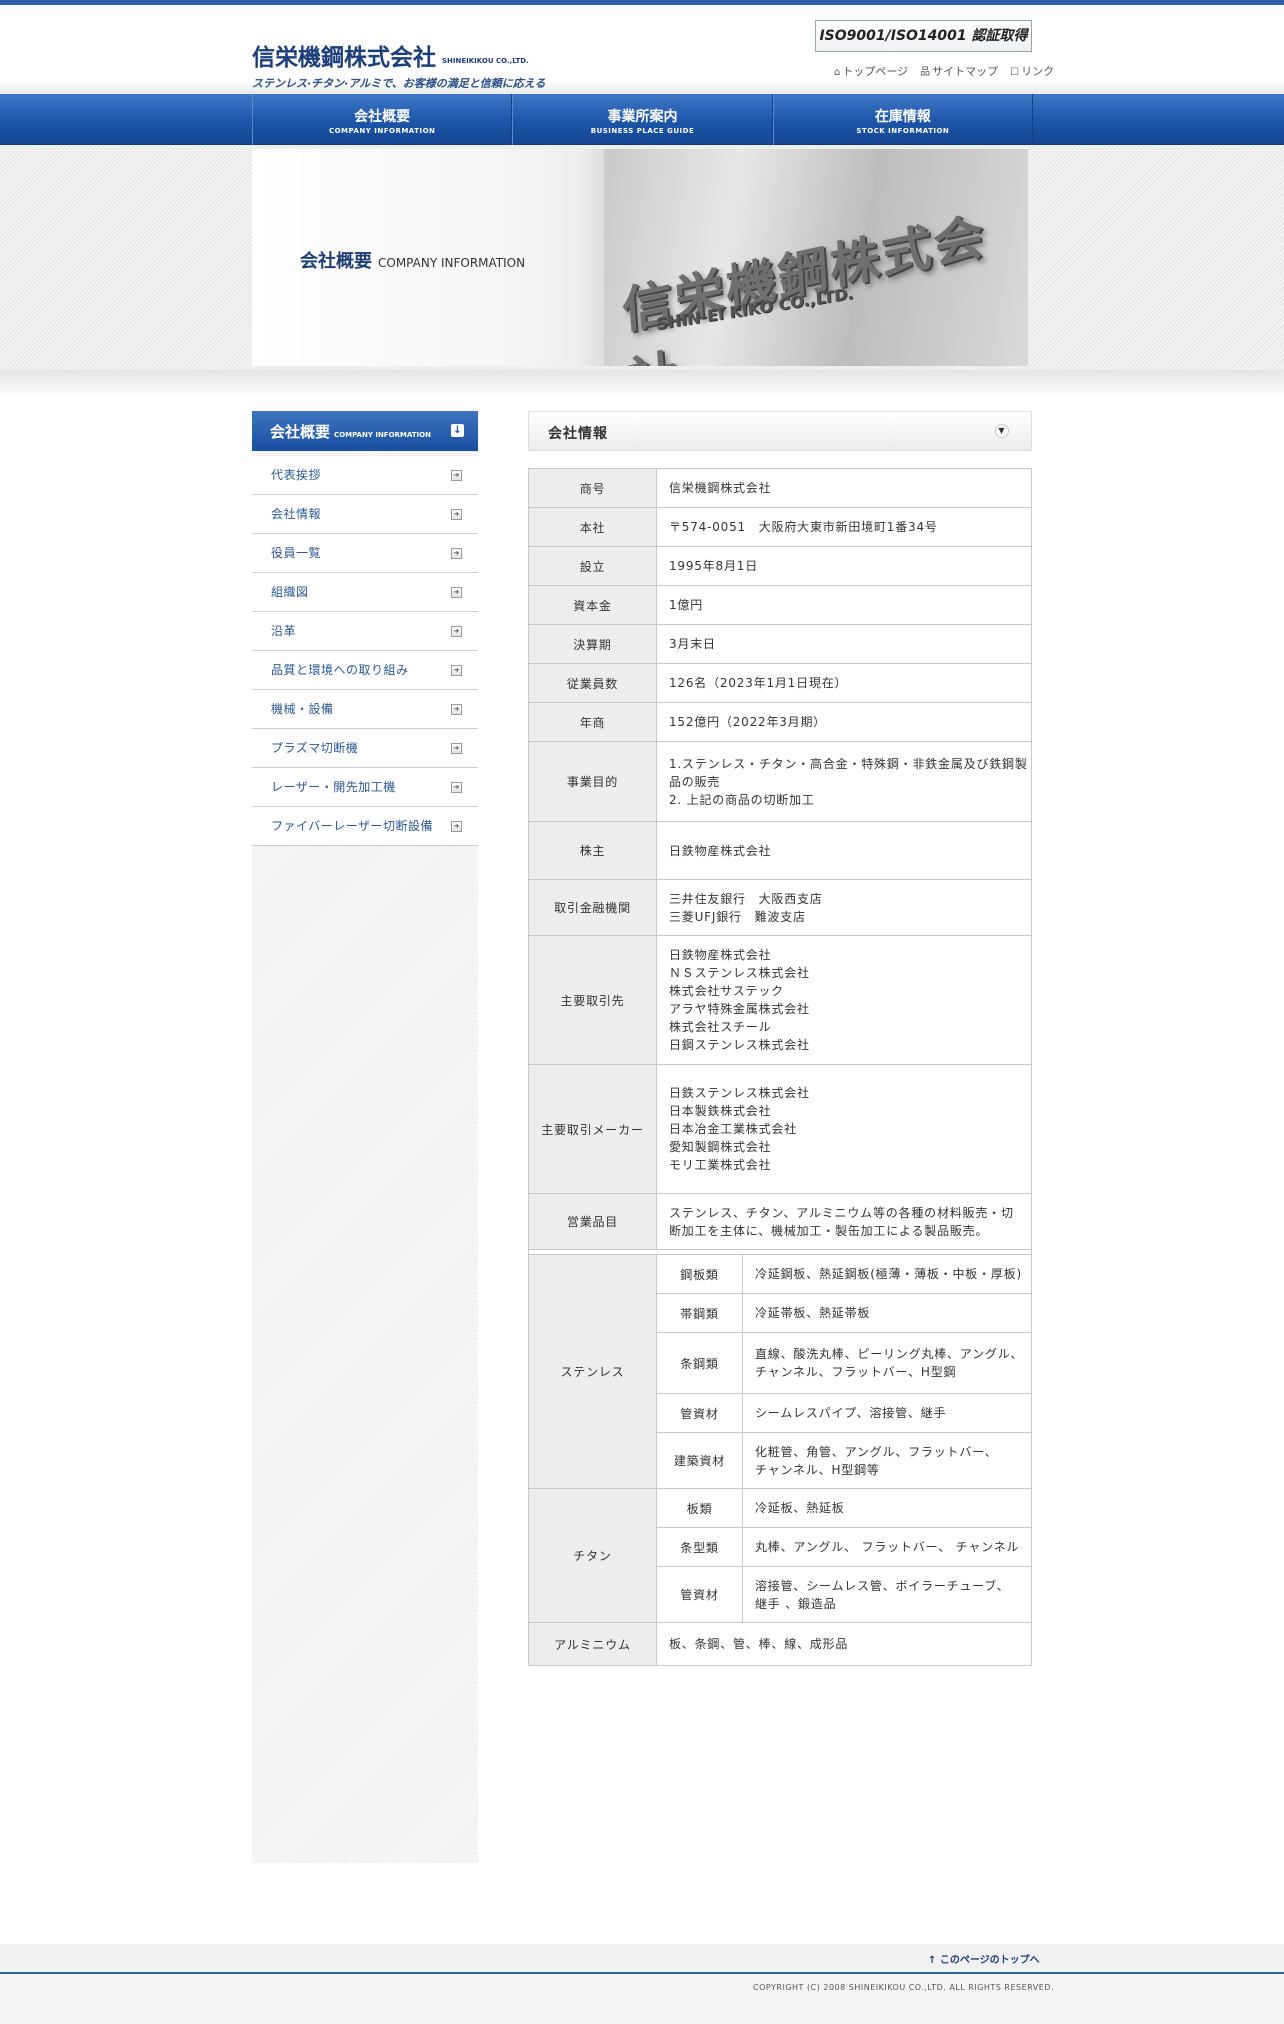 This screenshot has width=1284, height=2024. I want to click on sidebar-item-greeting: 代表挨拶 ➔, so click(365, 475).